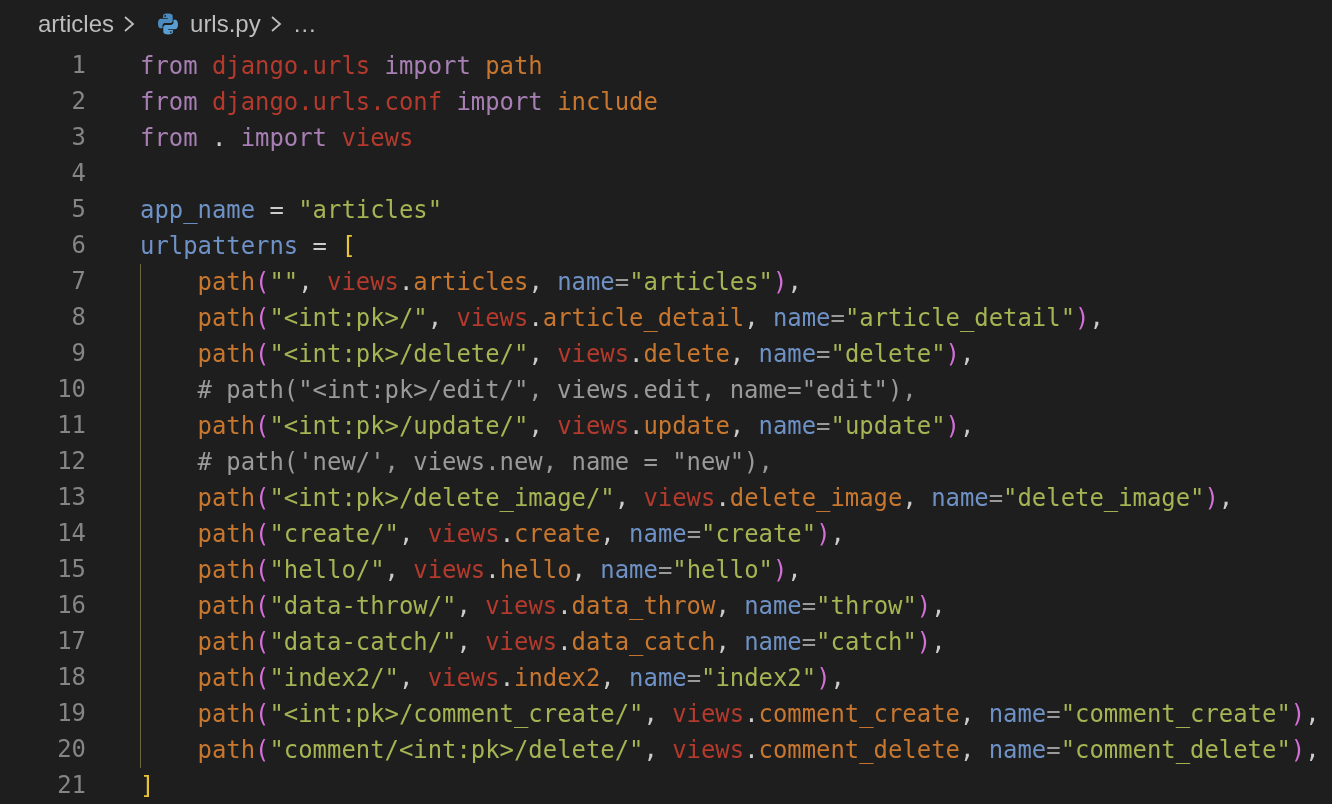 This screenshot has height=804, width=1332. What do you see at coordinates (730, 714) in the screenshot?
I see `code-line: path("<int:pk>/comment_create/", views.comment_create, name="comment_create"),` at bounding box center [730, 714].